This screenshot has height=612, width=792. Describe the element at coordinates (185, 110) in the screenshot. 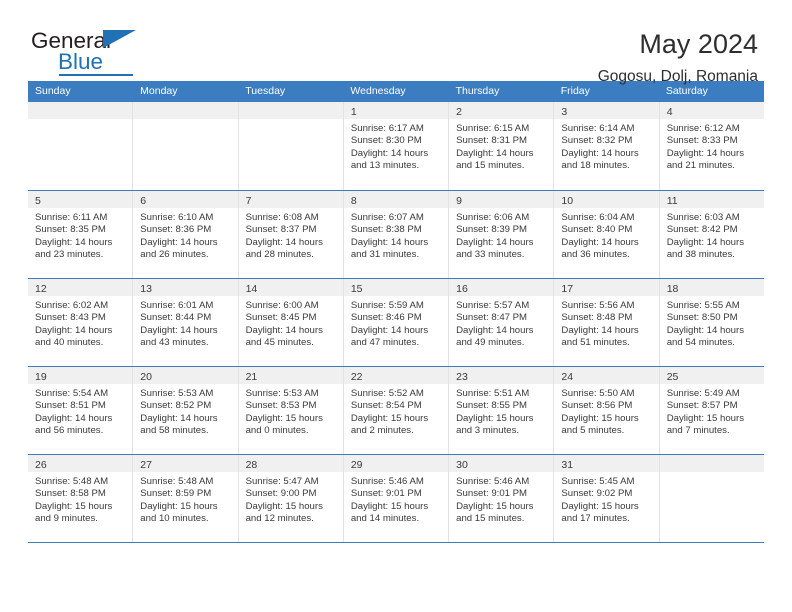

I see `day-number-band` at that location.